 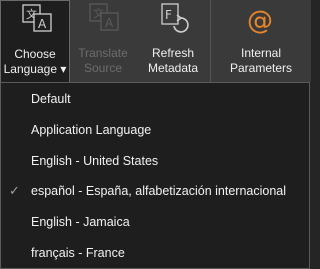 I want to click on menu-item-default: Default, so click(x=155, y=99).